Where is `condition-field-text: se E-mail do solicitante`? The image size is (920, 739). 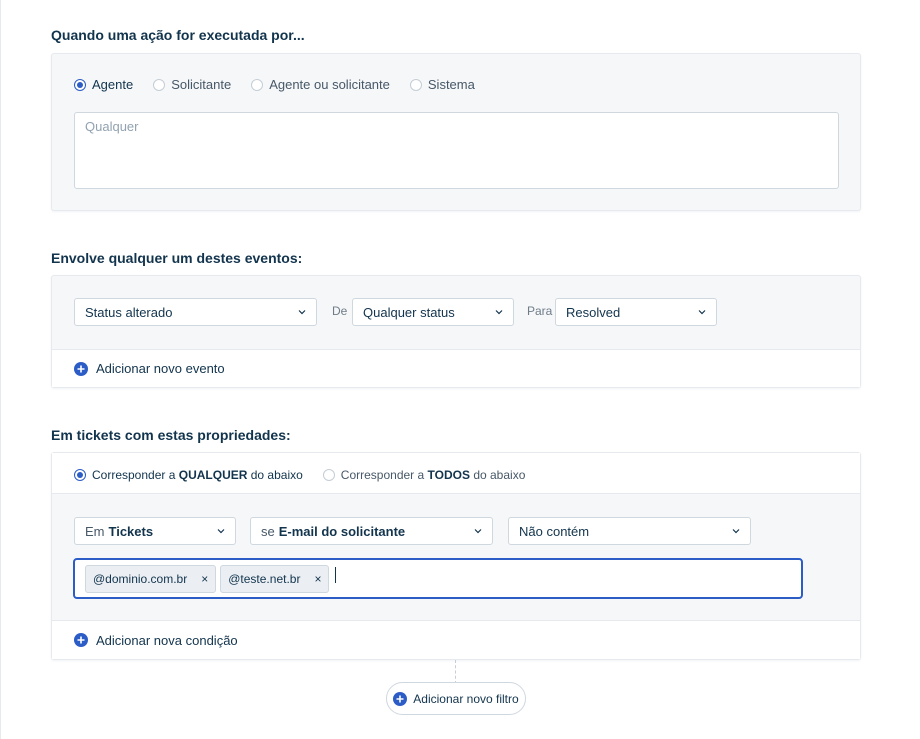 condition-field-text: se E-mail do solicitante is located at coordinates (333, 531).